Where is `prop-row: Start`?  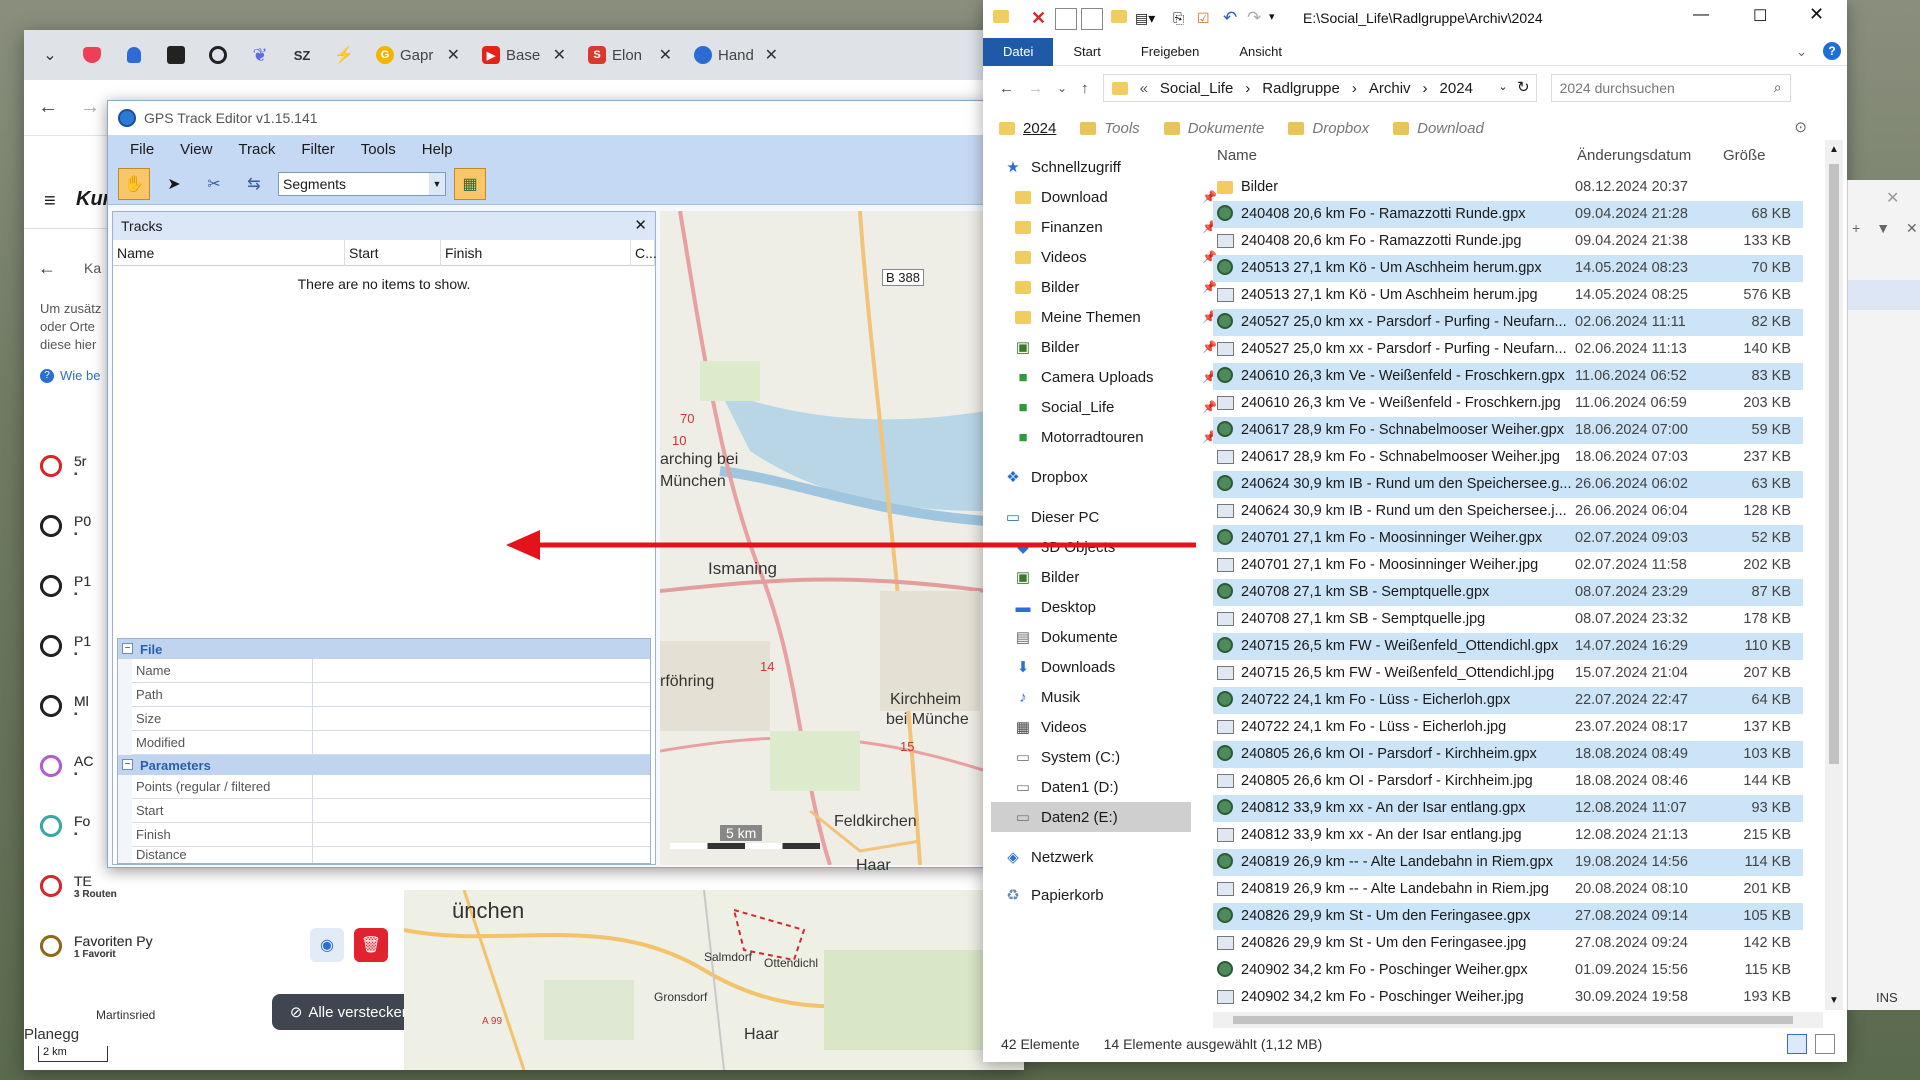
prop-row: Start is located at coordinates (391, 811).